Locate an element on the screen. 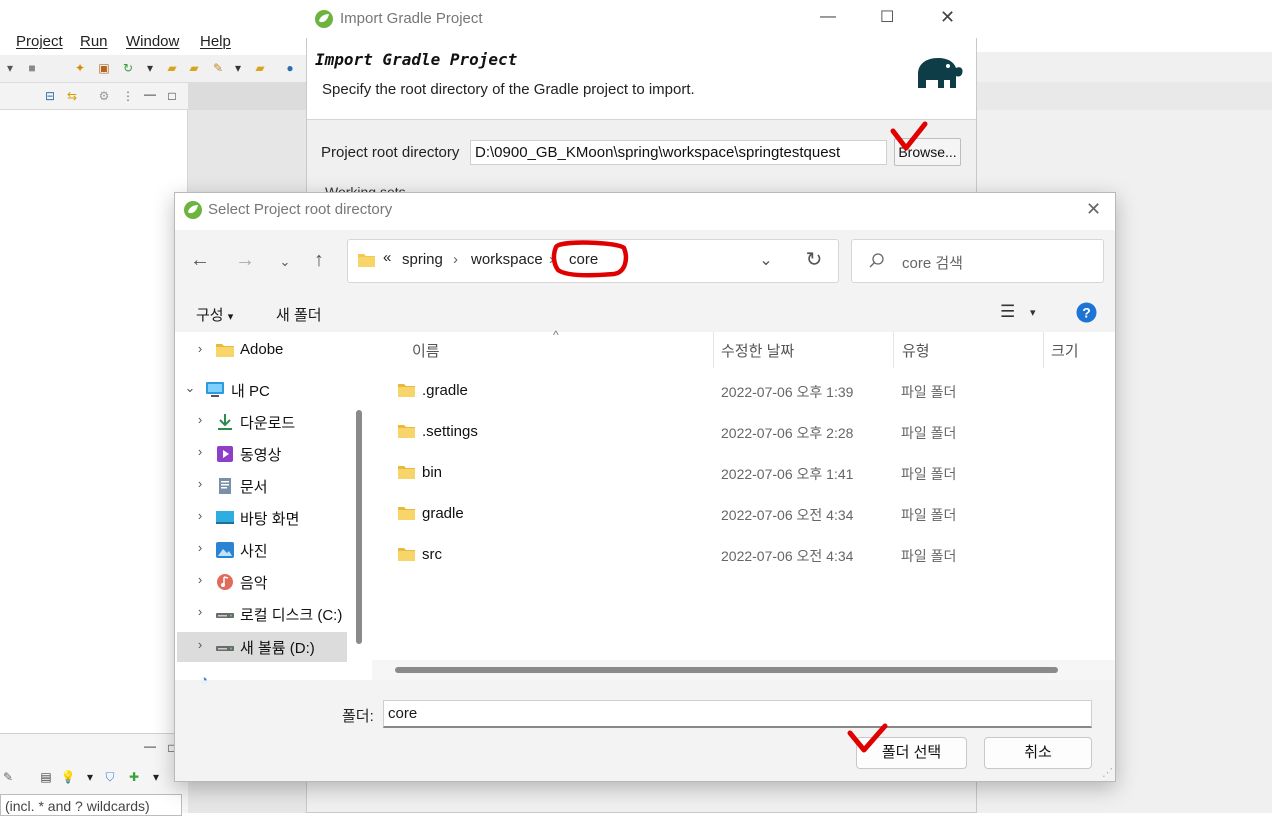 The image size is (1272, 816). file-row: gradle 2022-07-06 오전 4:34 파일 폴더 is located at coordinates (734, 514).